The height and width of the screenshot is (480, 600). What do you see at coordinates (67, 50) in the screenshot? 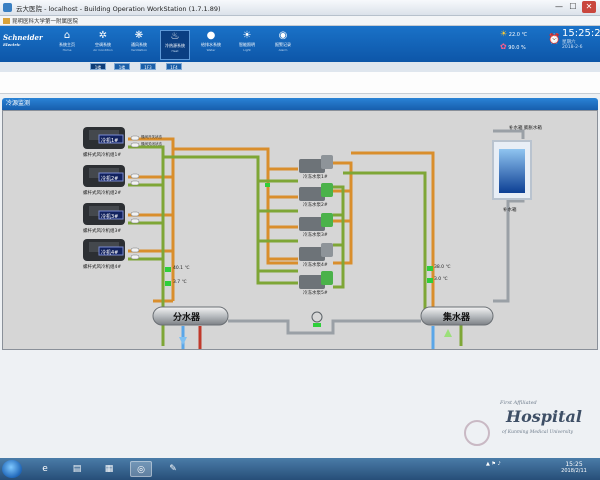
I see `nav-sublabel: Home` at bounding box center [67, 50].